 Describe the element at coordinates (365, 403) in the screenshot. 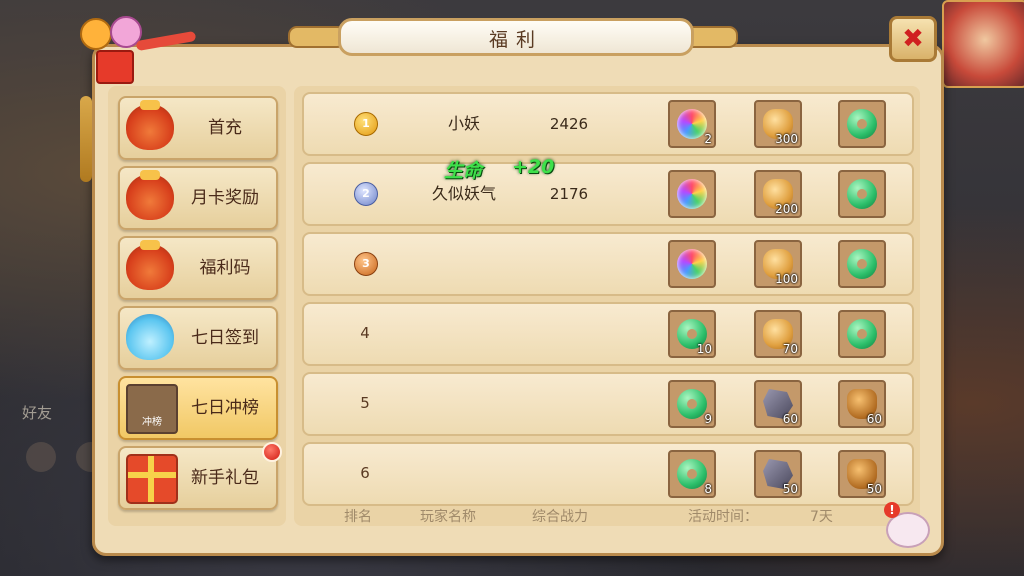

I see `rank-number: 5` at that location.